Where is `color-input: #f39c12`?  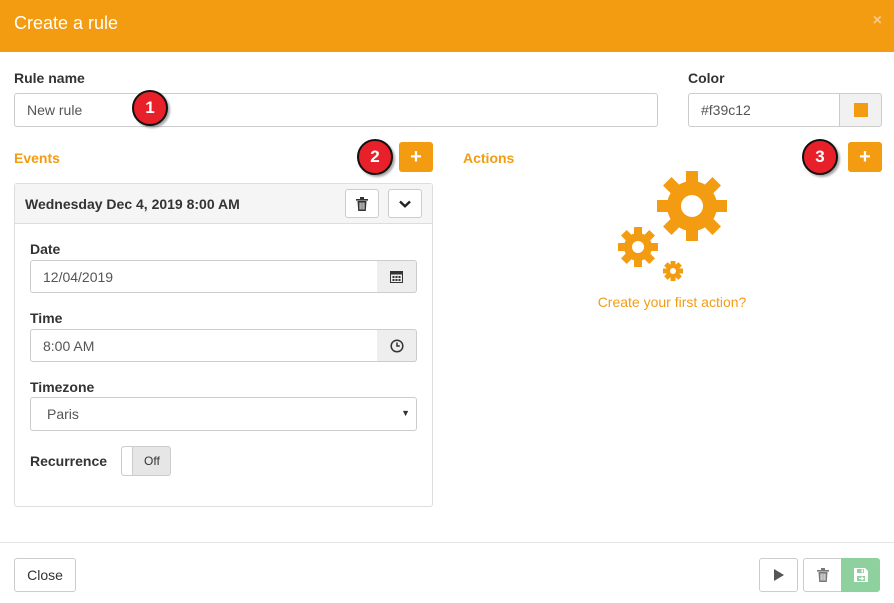 color-input: #f39c12 is located at coordinates (764, 110).